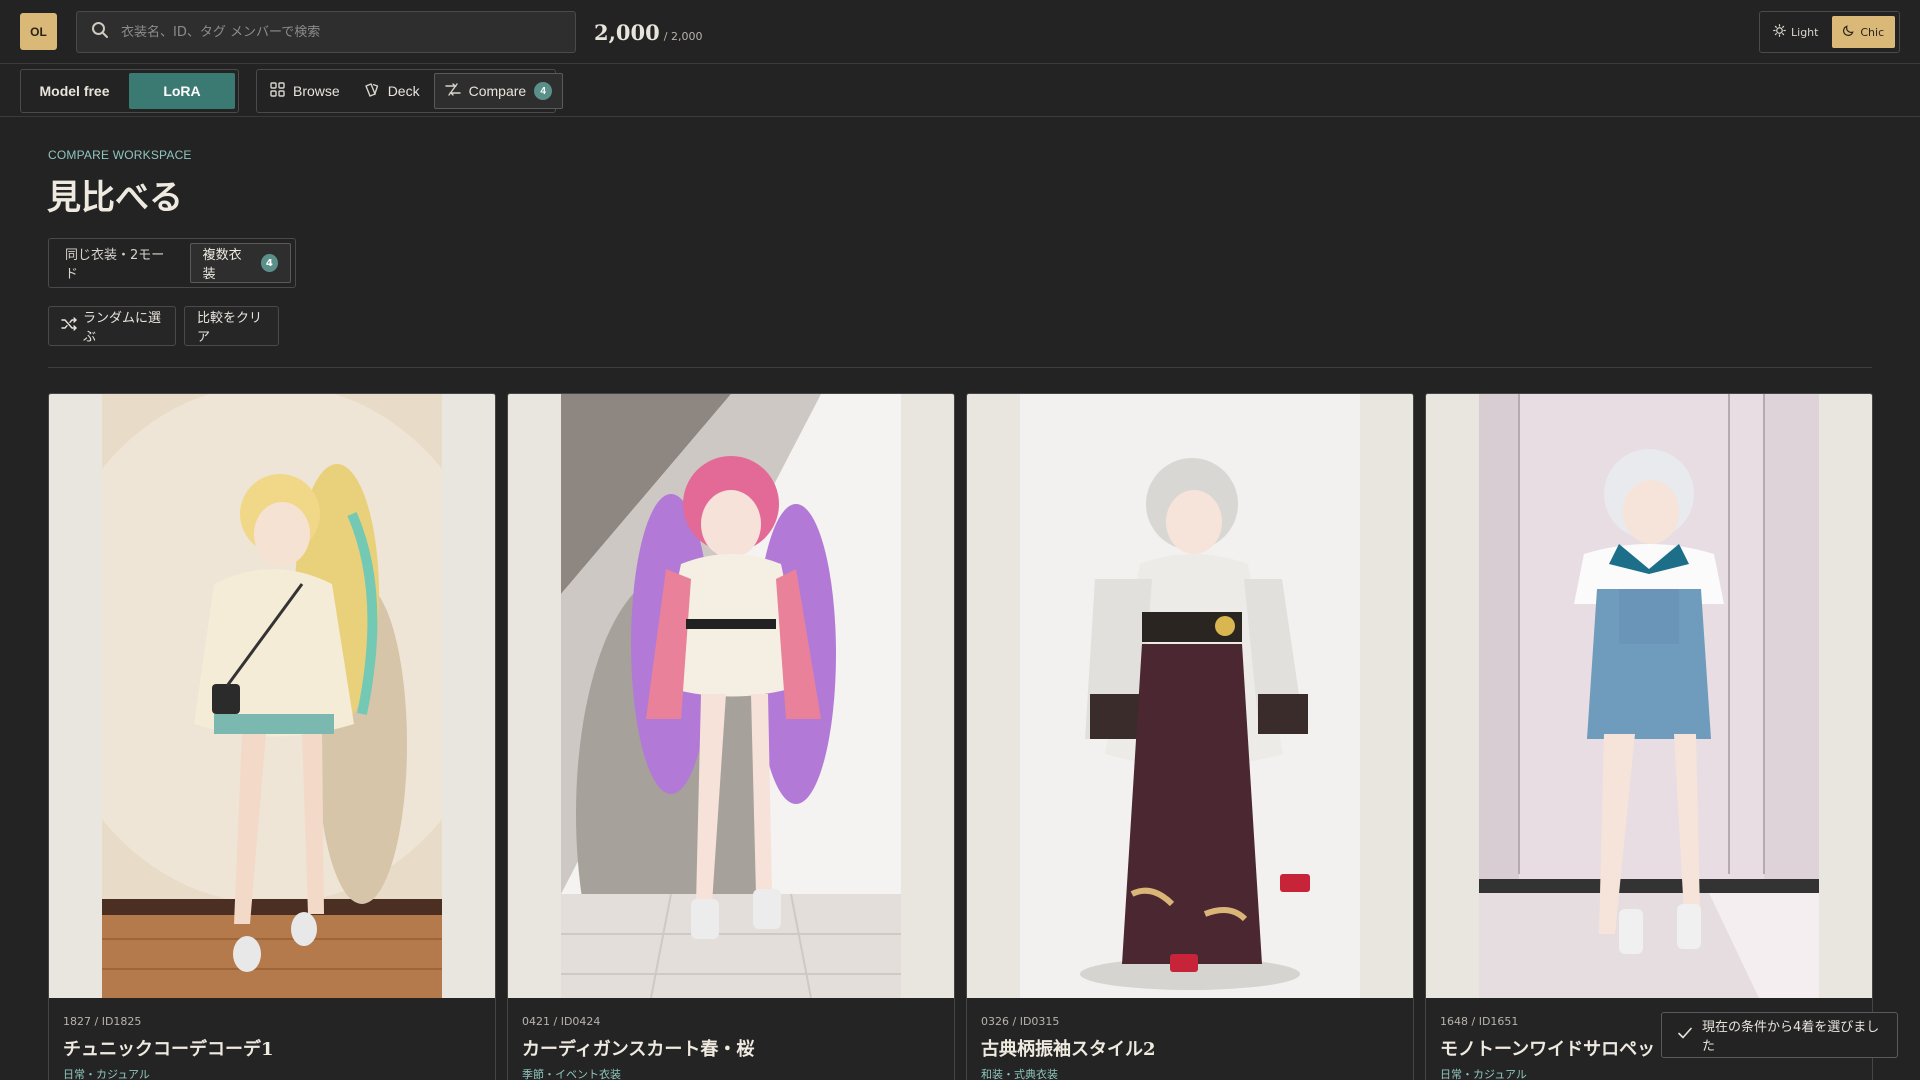 The height and width of the screenshot is (1080, 1920). I want to click on random-pick-button: ランダムに選ぶ, so click(112, 326).